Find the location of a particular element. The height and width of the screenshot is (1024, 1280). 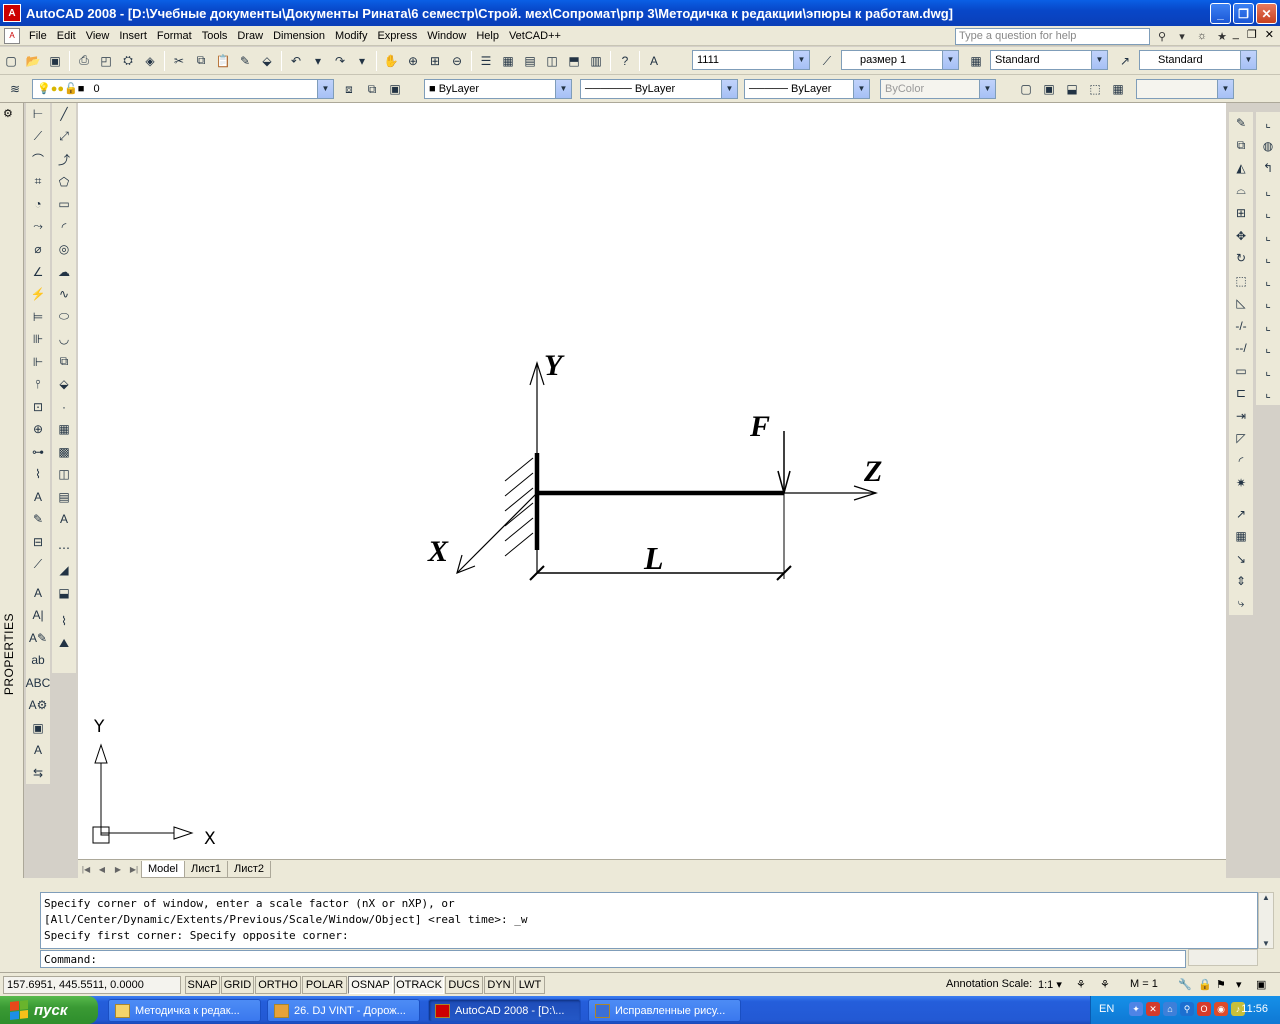

status-menu-icon: ▾ is located at coordinates (1239, 984).